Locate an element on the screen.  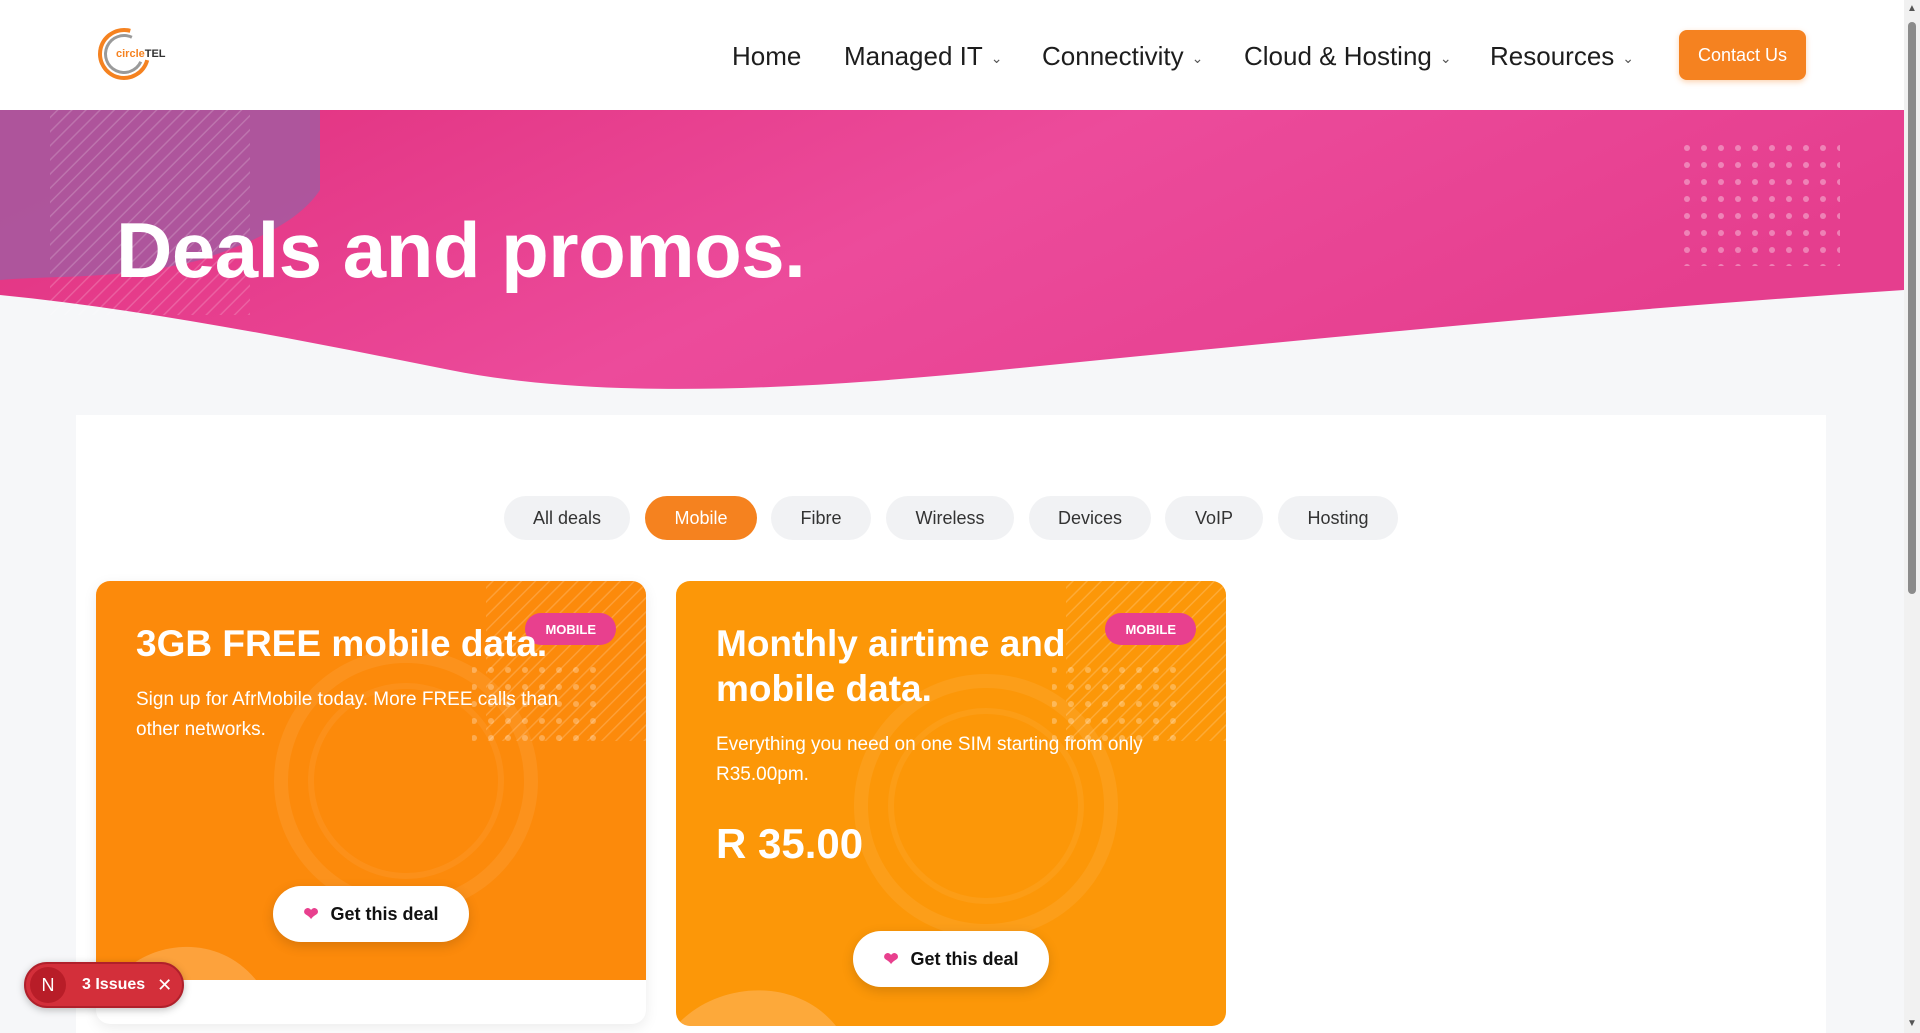
filter-devices: Devices is located at coordinates (1090, 518).